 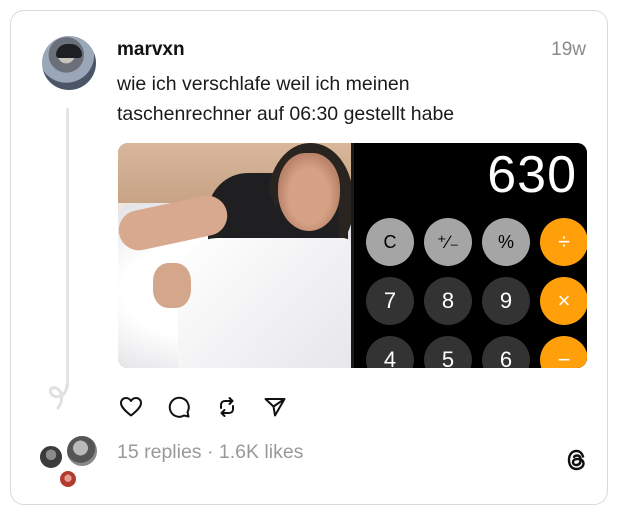 I want to click on reply-avatars, so click(x=70, y=462).